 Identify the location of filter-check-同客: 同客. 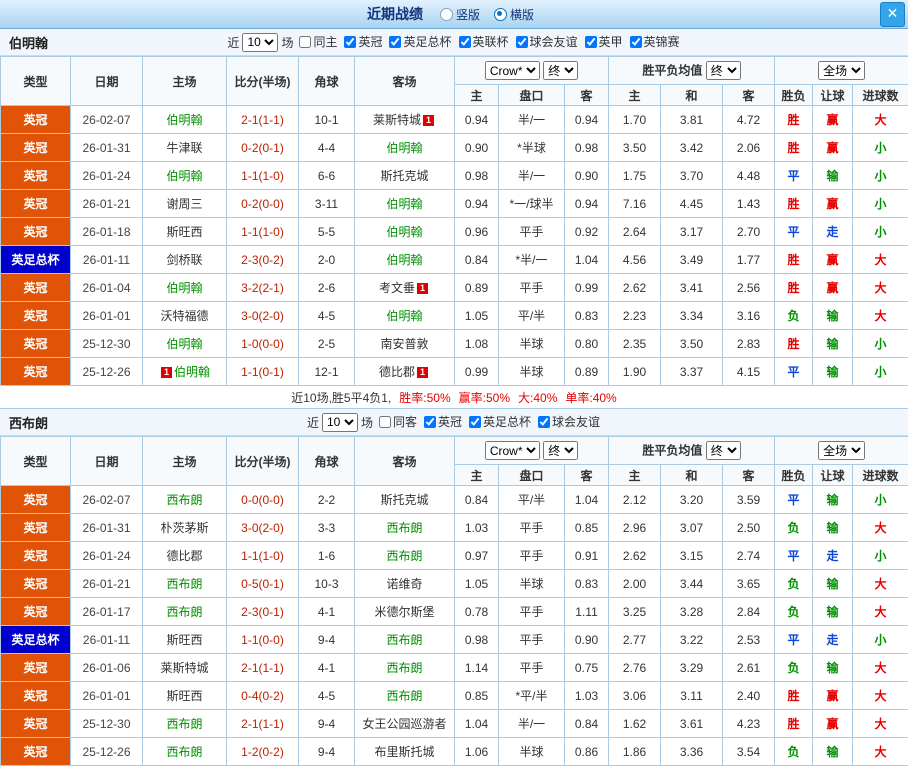
(395, 421).